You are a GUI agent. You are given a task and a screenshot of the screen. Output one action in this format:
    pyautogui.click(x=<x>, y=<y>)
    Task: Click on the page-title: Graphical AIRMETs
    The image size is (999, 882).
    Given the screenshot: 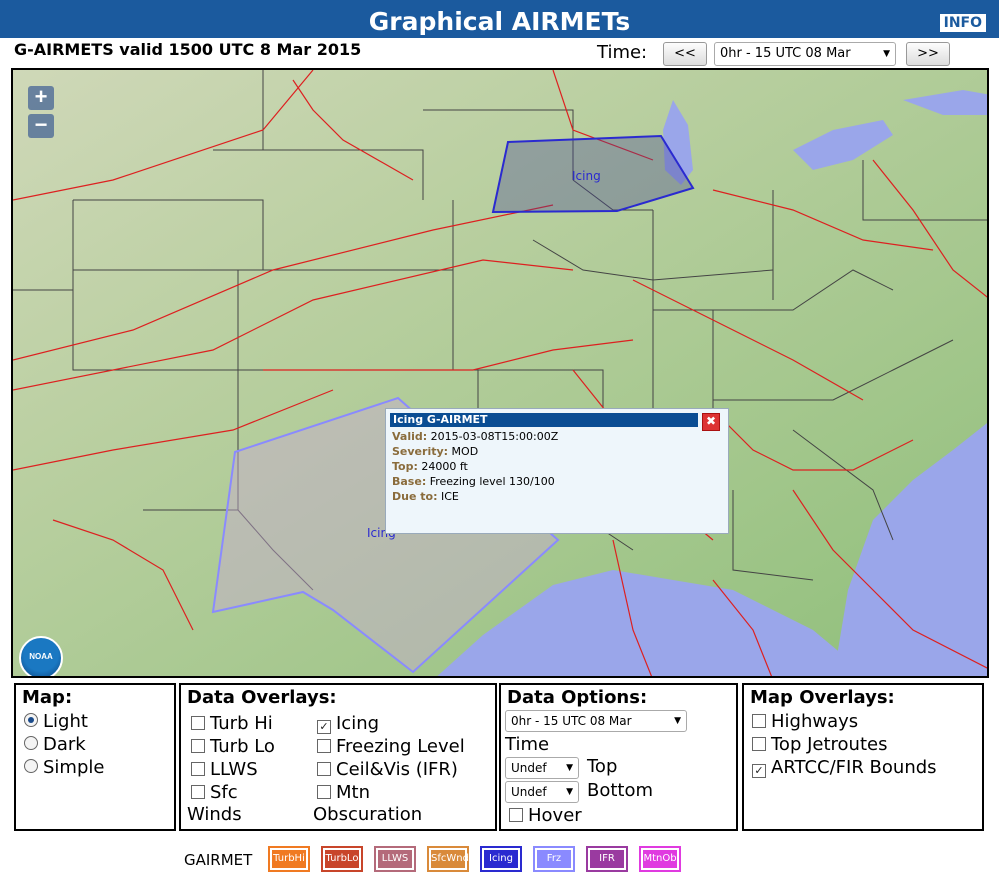 What is the action you would take?
    pyautogui.click(x=499, y=21)
    